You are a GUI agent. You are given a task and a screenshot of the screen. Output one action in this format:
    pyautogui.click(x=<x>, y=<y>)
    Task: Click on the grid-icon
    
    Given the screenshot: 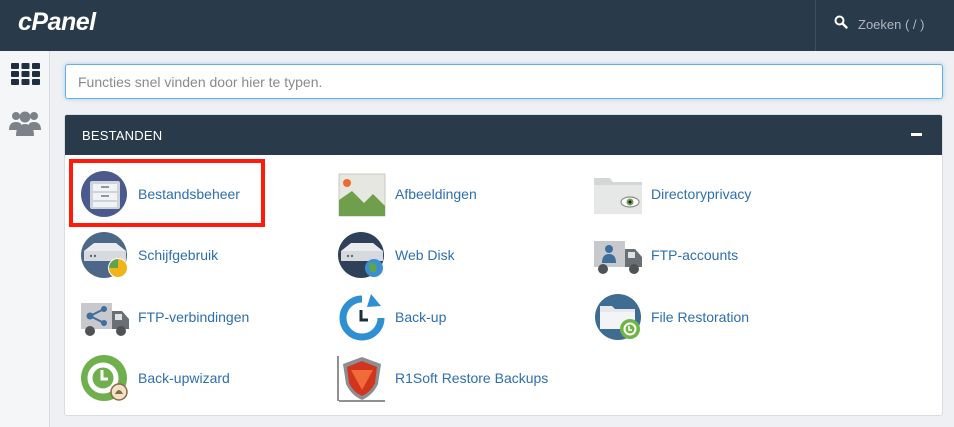 What is the action you would take?
    pyautogui.click(x=25, y=76)
    